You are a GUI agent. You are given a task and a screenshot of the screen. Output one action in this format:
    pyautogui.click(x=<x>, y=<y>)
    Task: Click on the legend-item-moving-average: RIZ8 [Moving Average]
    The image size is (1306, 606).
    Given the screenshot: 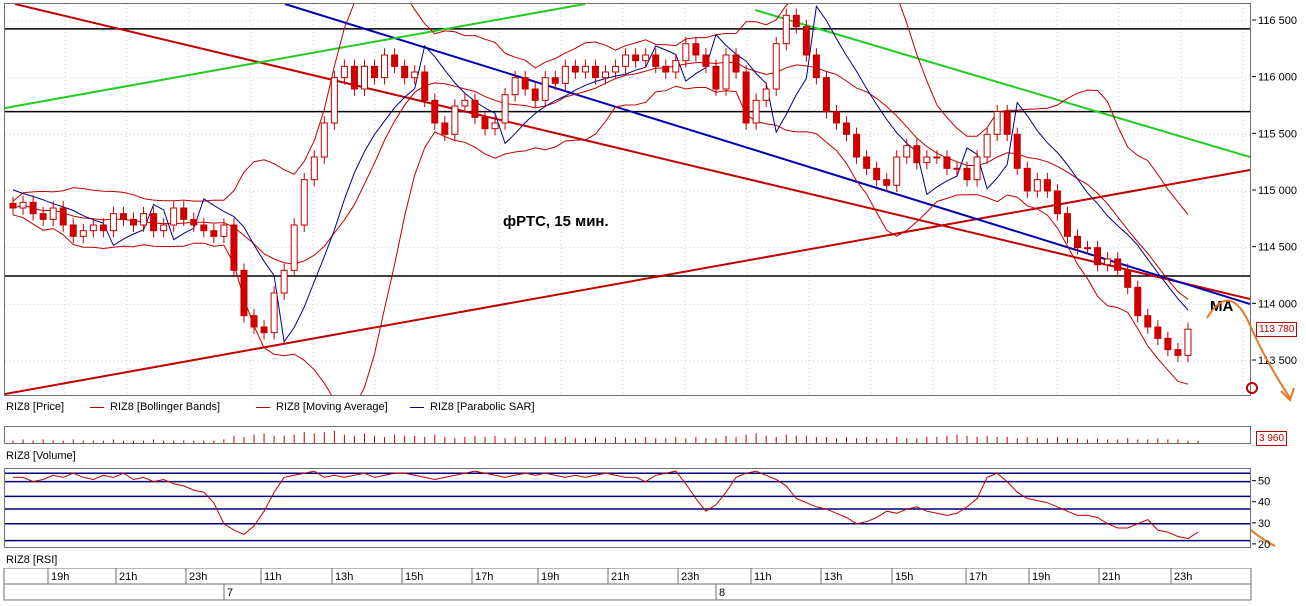 What is the action you would take?
    pyautogui.click(x=322, y=407)
    